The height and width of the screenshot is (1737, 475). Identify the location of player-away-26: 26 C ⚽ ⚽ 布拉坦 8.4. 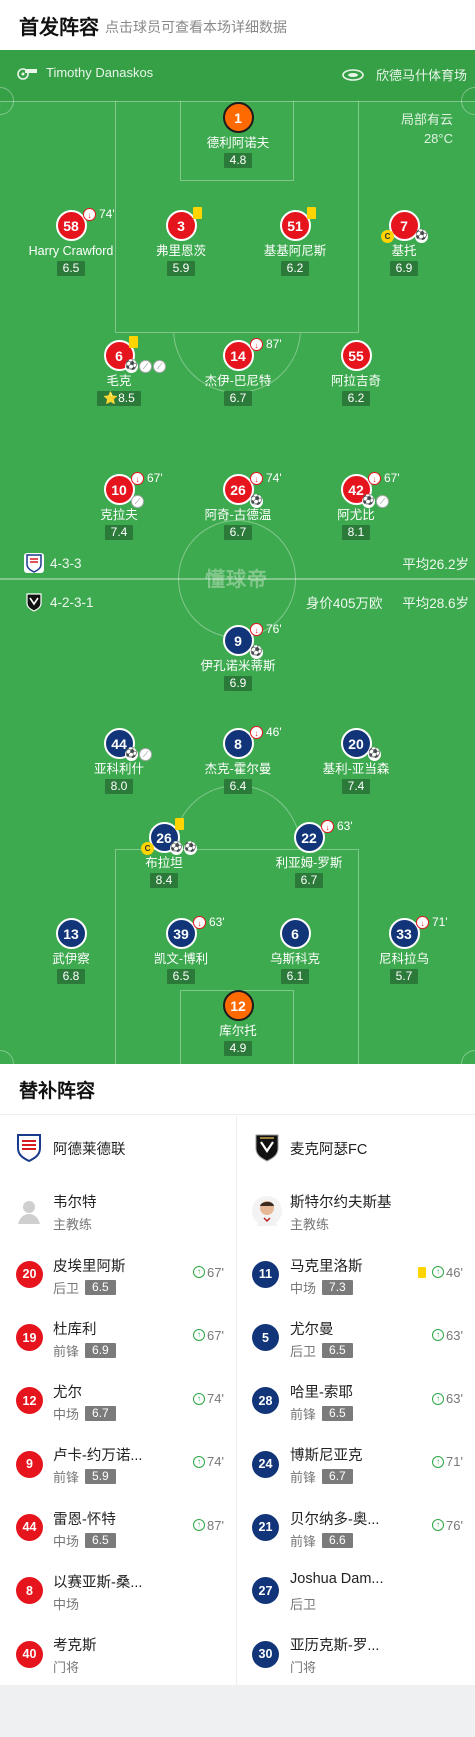
(164, 853).